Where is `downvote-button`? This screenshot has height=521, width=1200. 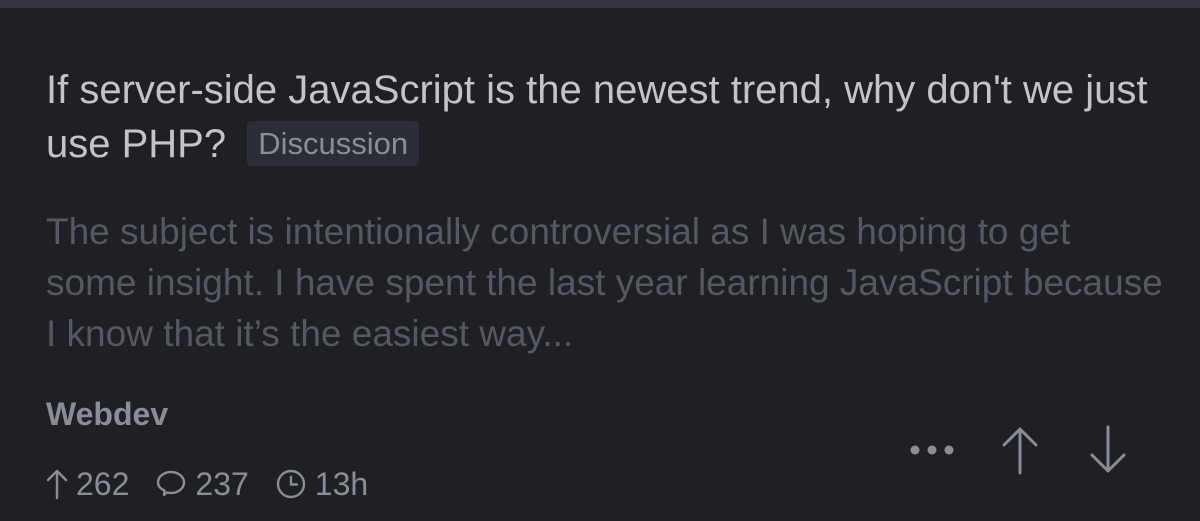
downvote-button is located at coordinates (1108, 450).